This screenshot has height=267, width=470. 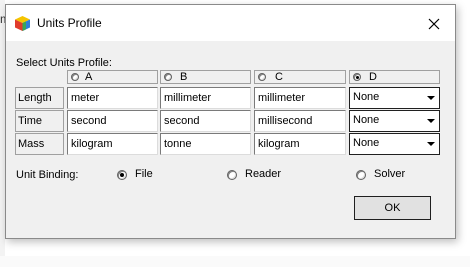 What do you see at coordinates (357, 77) in the screenshot?
I see `profile-d-radio` at bounding box center [357, 77].